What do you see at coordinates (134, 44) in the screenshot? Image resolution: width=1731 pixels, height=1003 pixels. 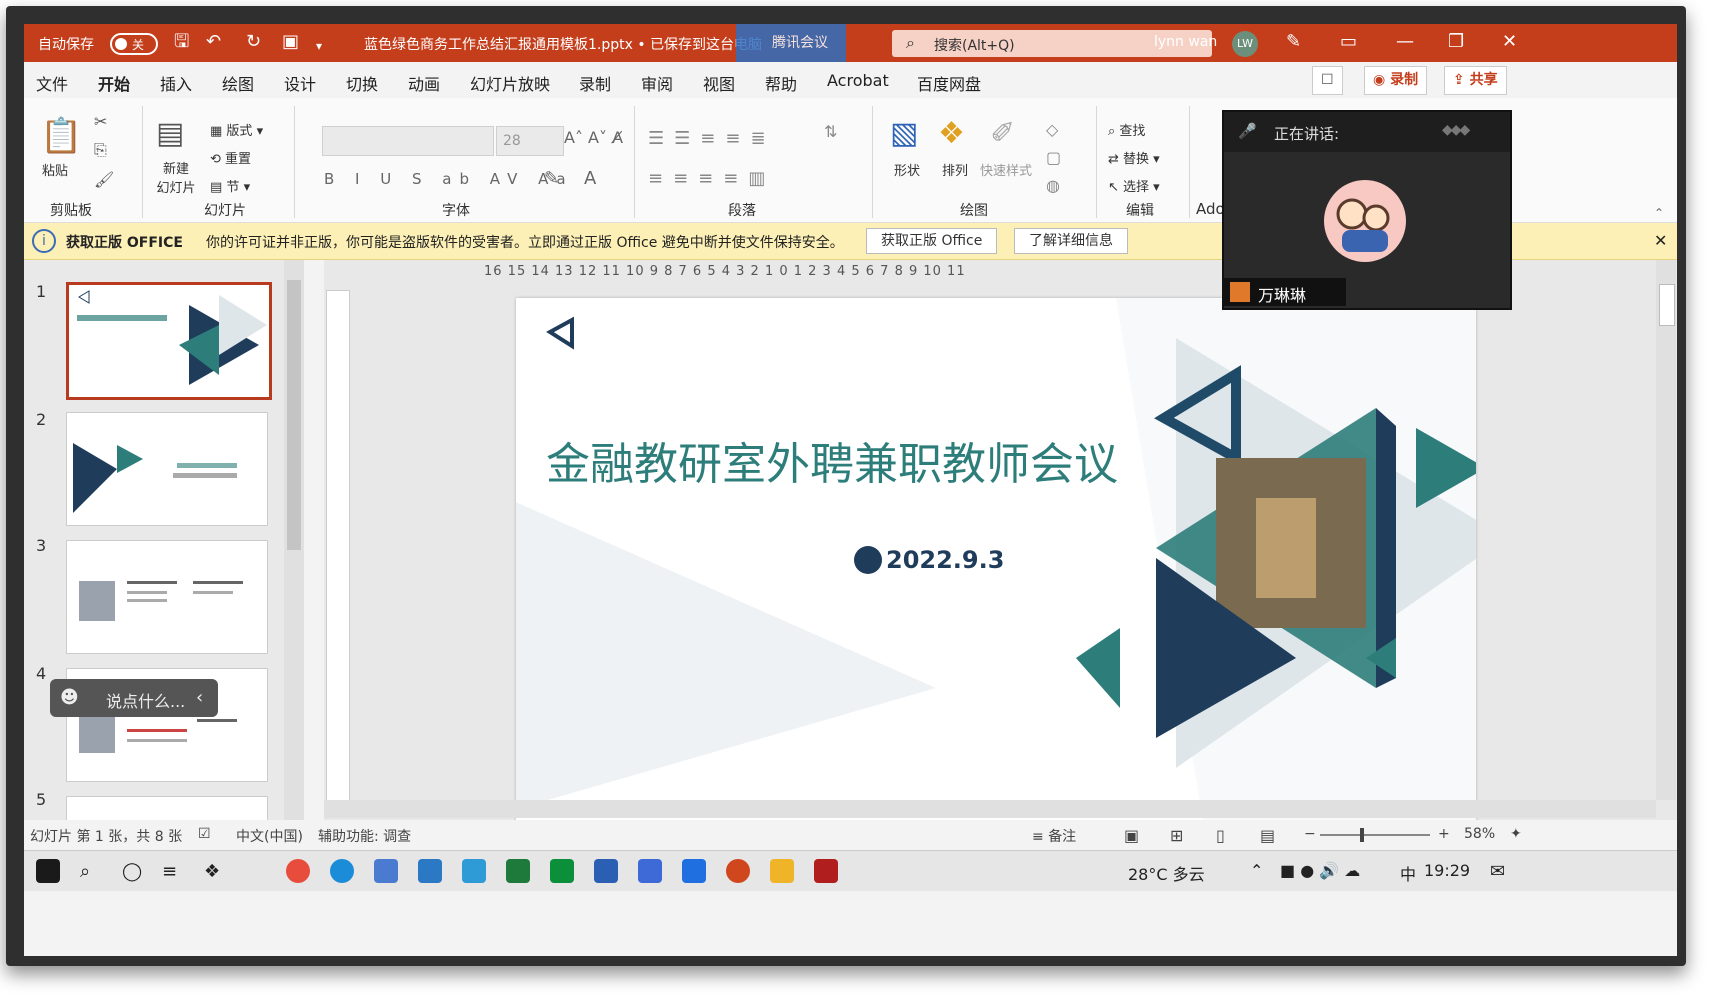 I see `autosave-toggle: 关` at bounding box center [134, 44].